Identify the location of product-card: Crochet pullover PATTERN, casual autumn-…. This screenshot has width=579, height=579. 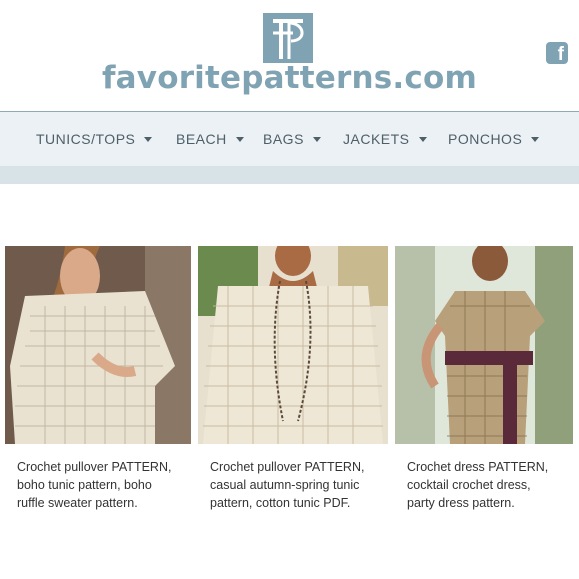
(293, 378).